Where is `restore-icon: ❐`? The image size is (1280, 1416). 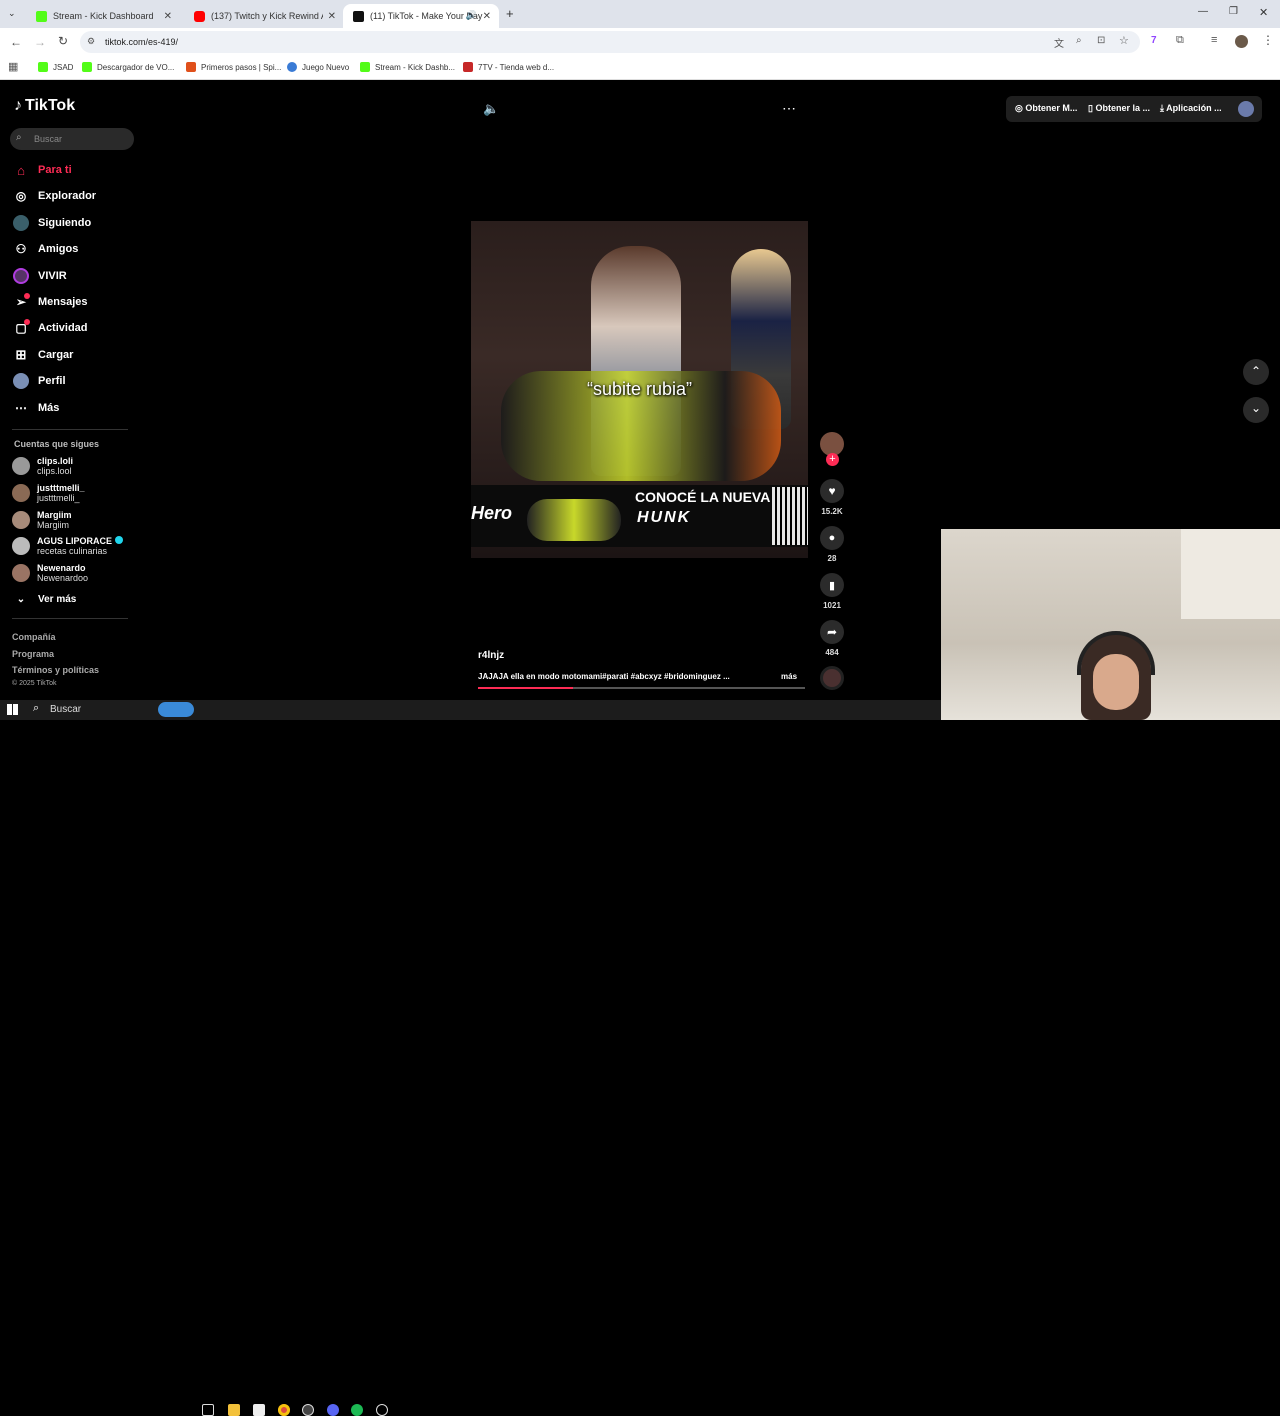 restore-icon: ❐ is located at coordinates (1233, 11).